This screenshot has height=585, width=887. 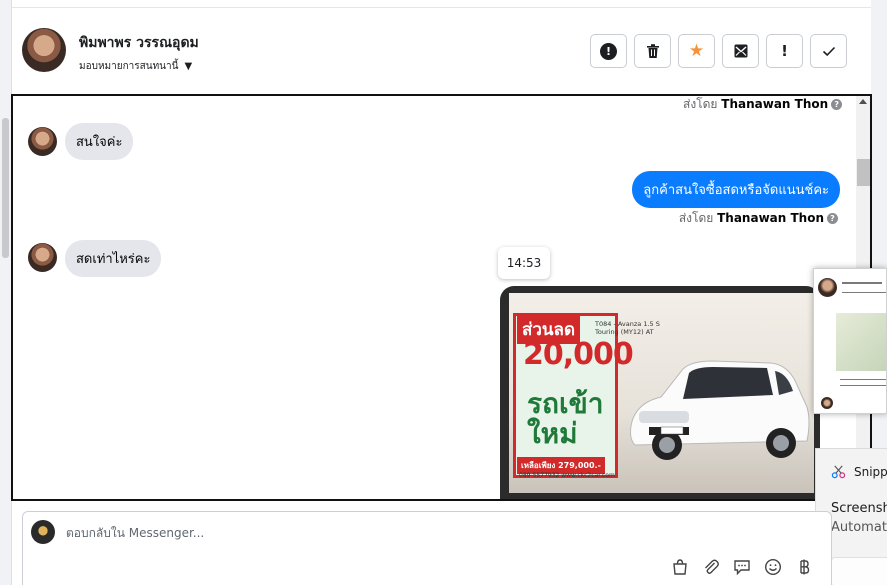 I want to click on notification-app-name: Snippi, so click(x=870, y=472).